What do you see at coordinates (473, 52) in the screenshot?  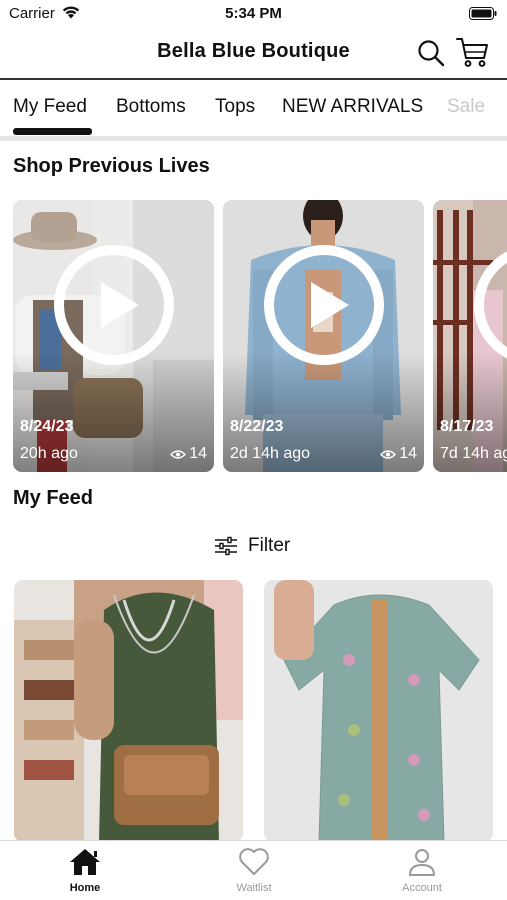 I see `cart-icon` at bounding box center [473, 52].